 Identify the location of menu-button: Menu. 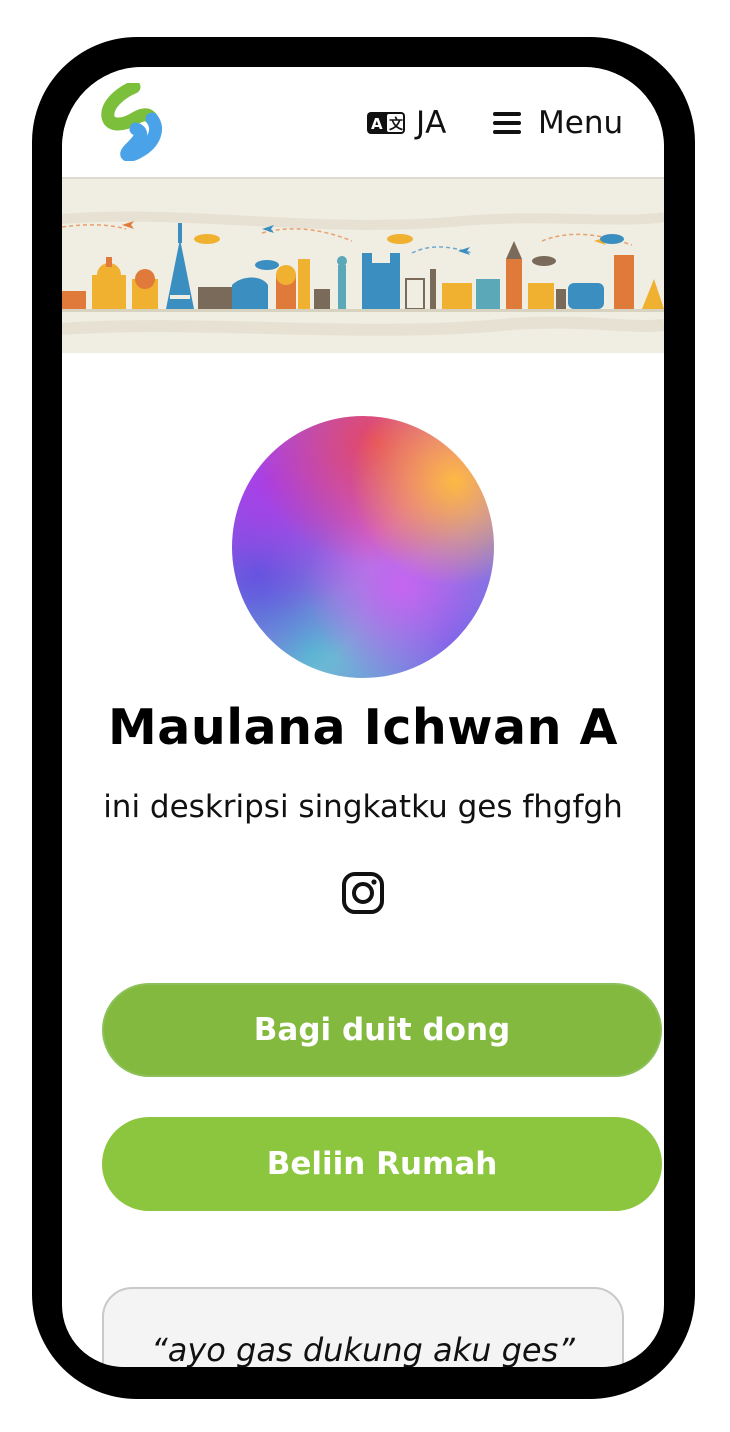
(557, 123).